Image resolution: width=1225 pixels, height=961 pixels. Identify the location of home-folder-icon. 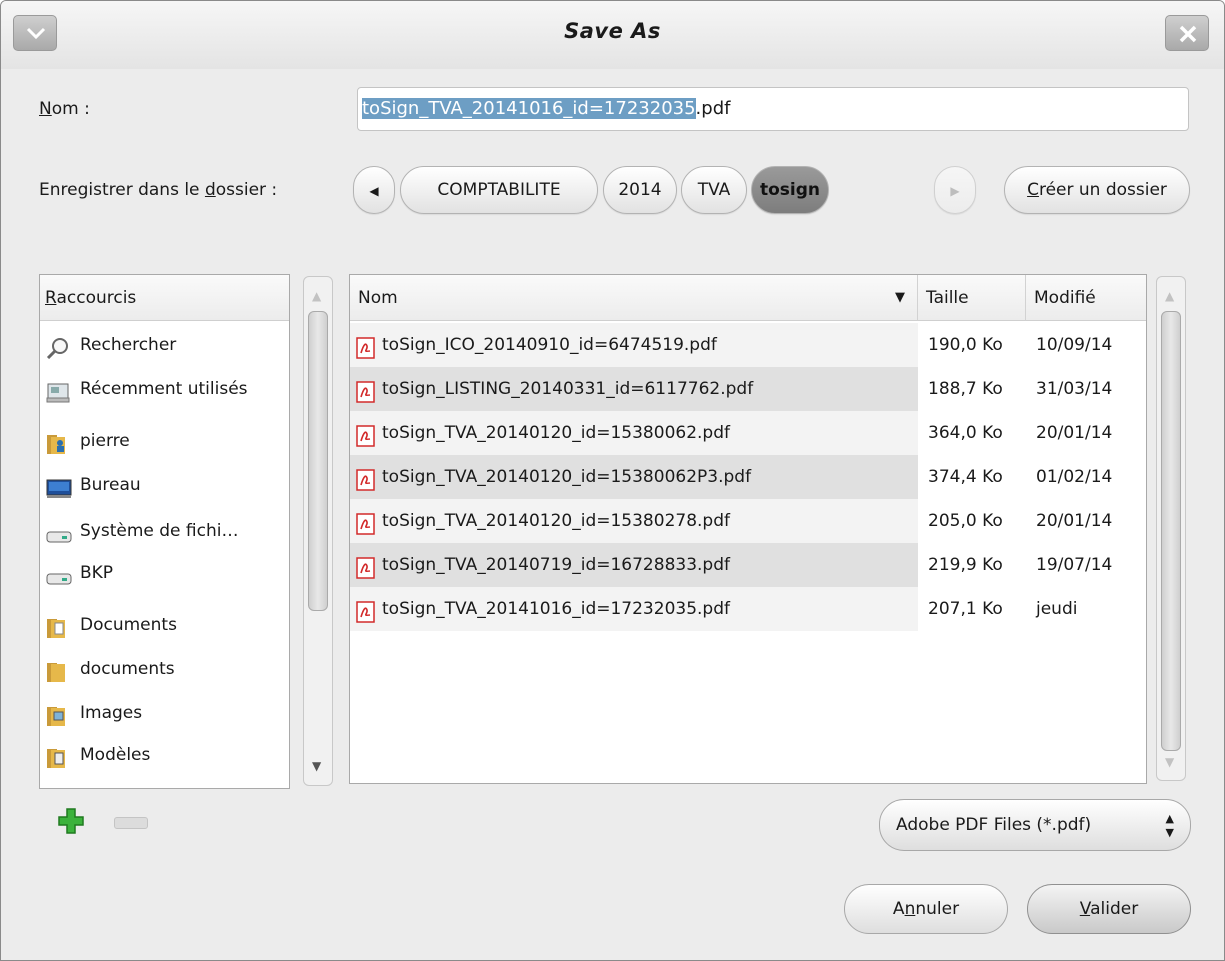
(58, 442).